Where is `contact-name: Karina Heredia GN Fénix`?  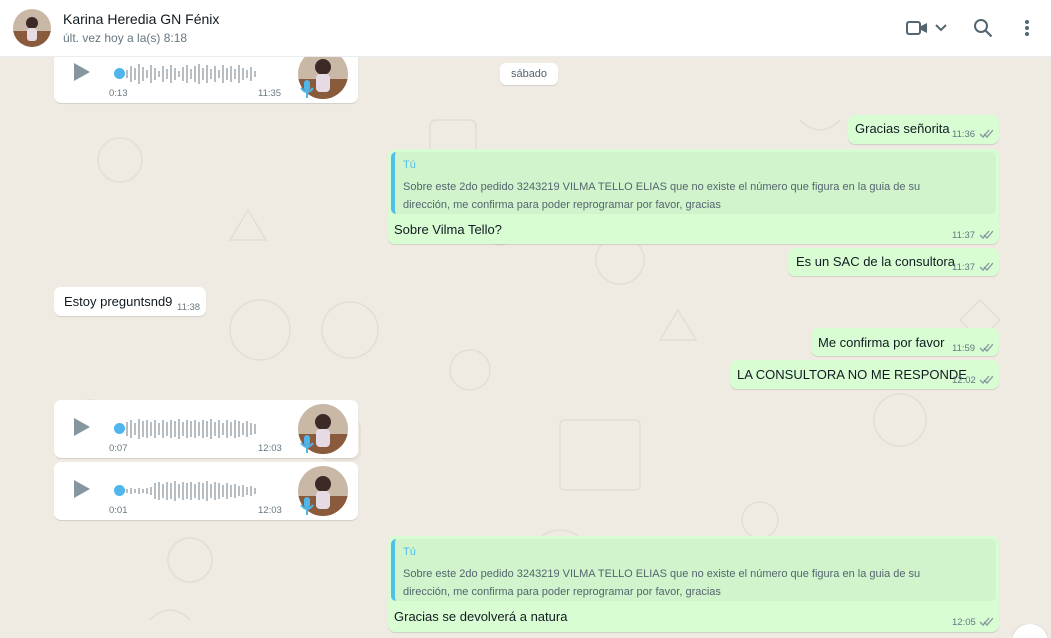 contact-name: Karina Heredia GN Fénix is located at coordinates (141, 19).